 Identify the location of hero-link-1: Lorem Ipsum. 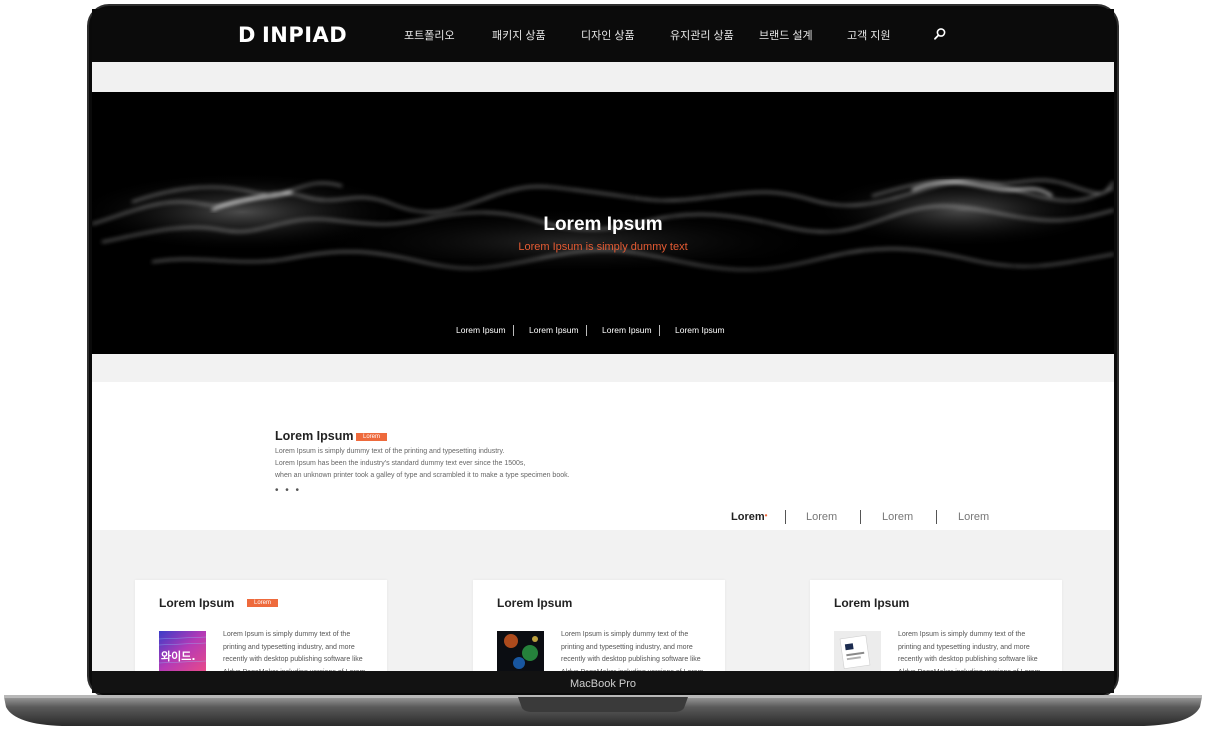
(481, 330).